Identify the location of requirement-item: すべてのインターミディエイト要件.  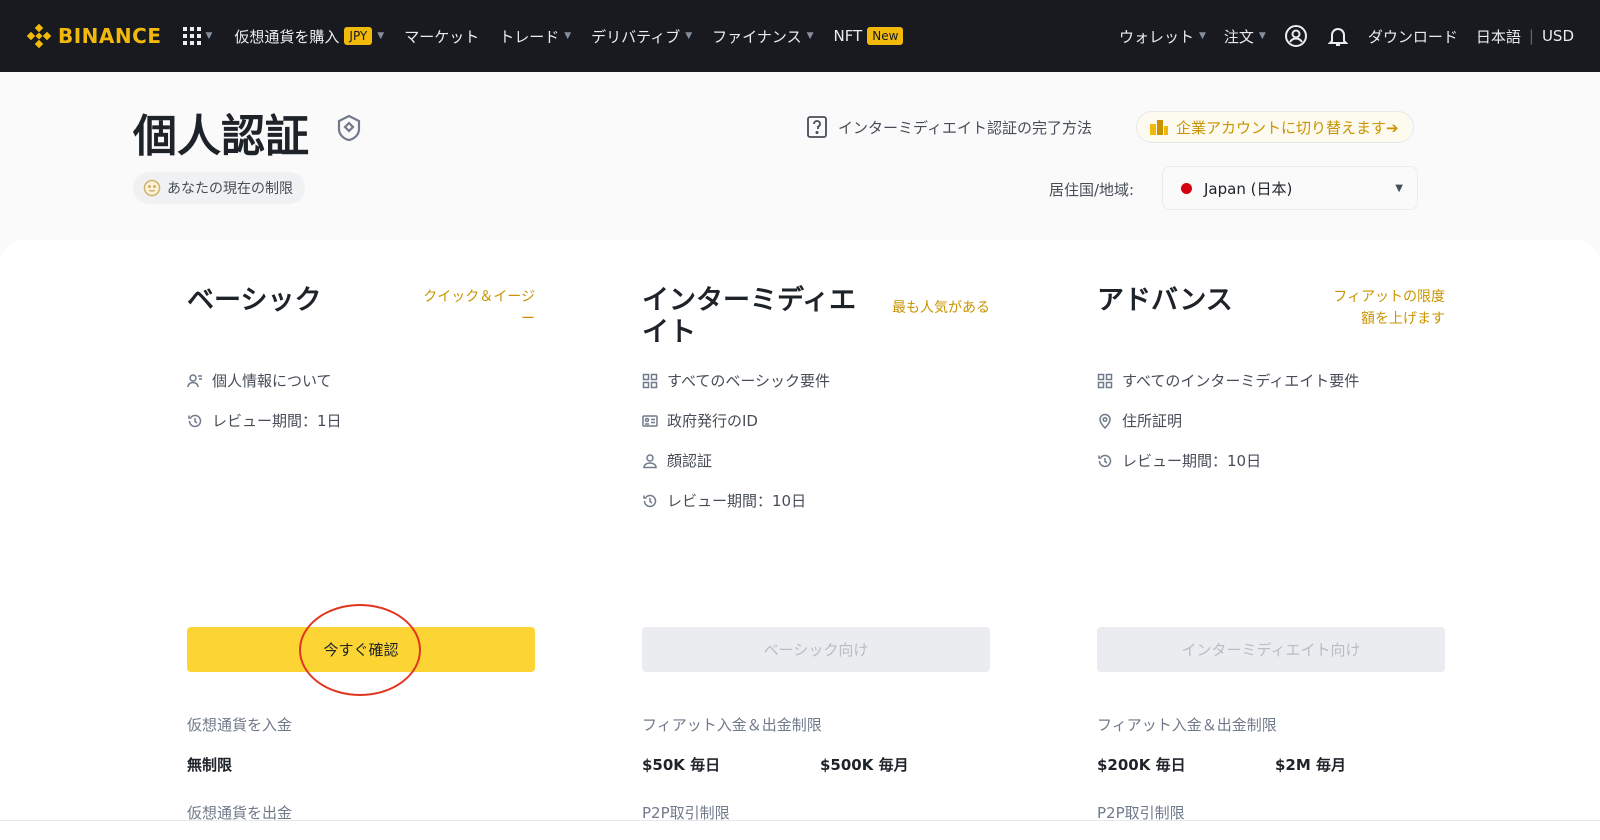
(1228, 380).